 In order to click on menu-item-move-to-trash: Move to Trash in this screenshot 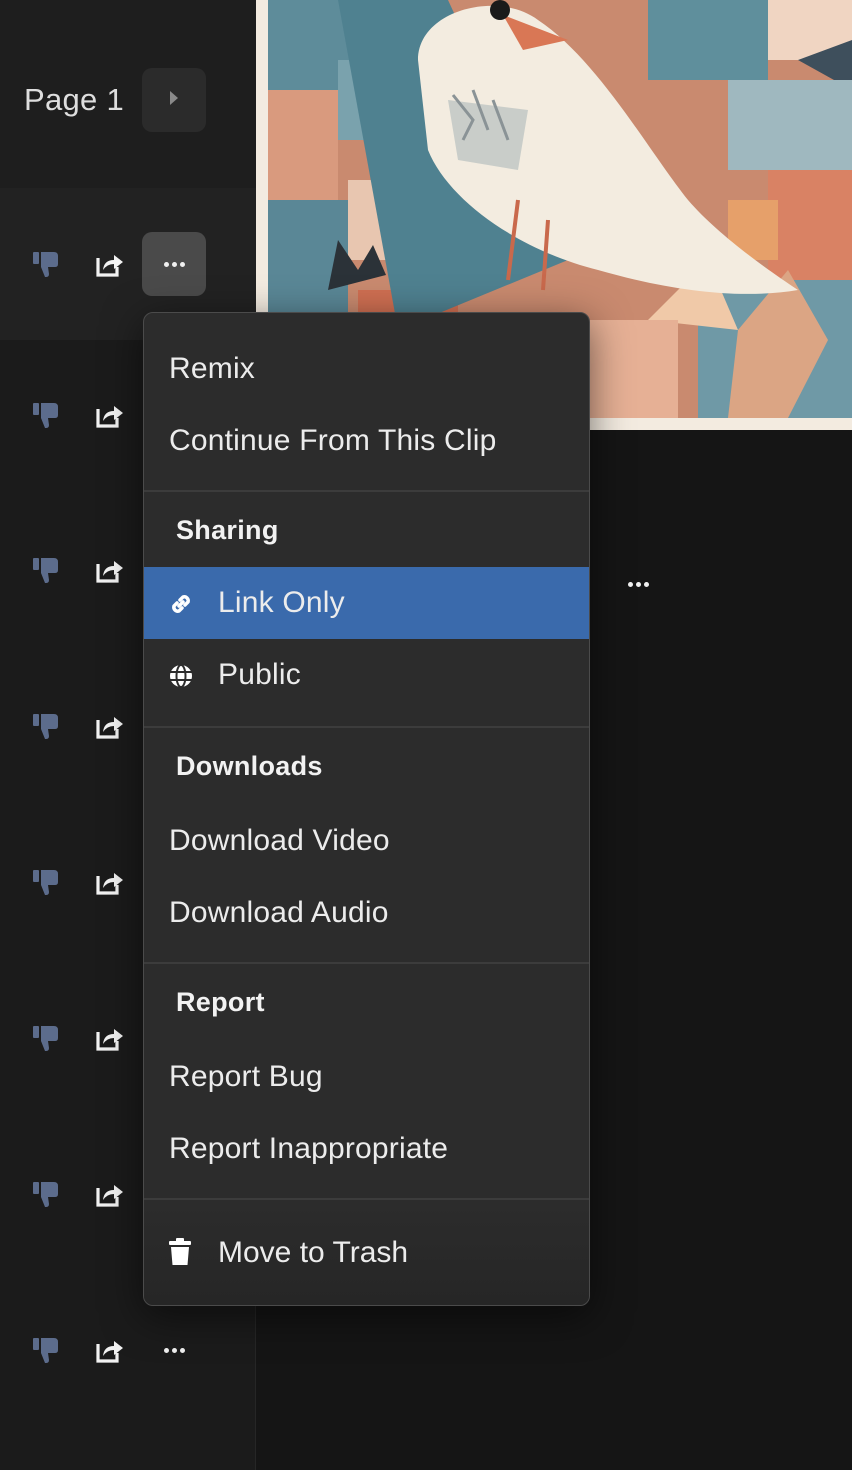, I will do `click(366, 1253)`.